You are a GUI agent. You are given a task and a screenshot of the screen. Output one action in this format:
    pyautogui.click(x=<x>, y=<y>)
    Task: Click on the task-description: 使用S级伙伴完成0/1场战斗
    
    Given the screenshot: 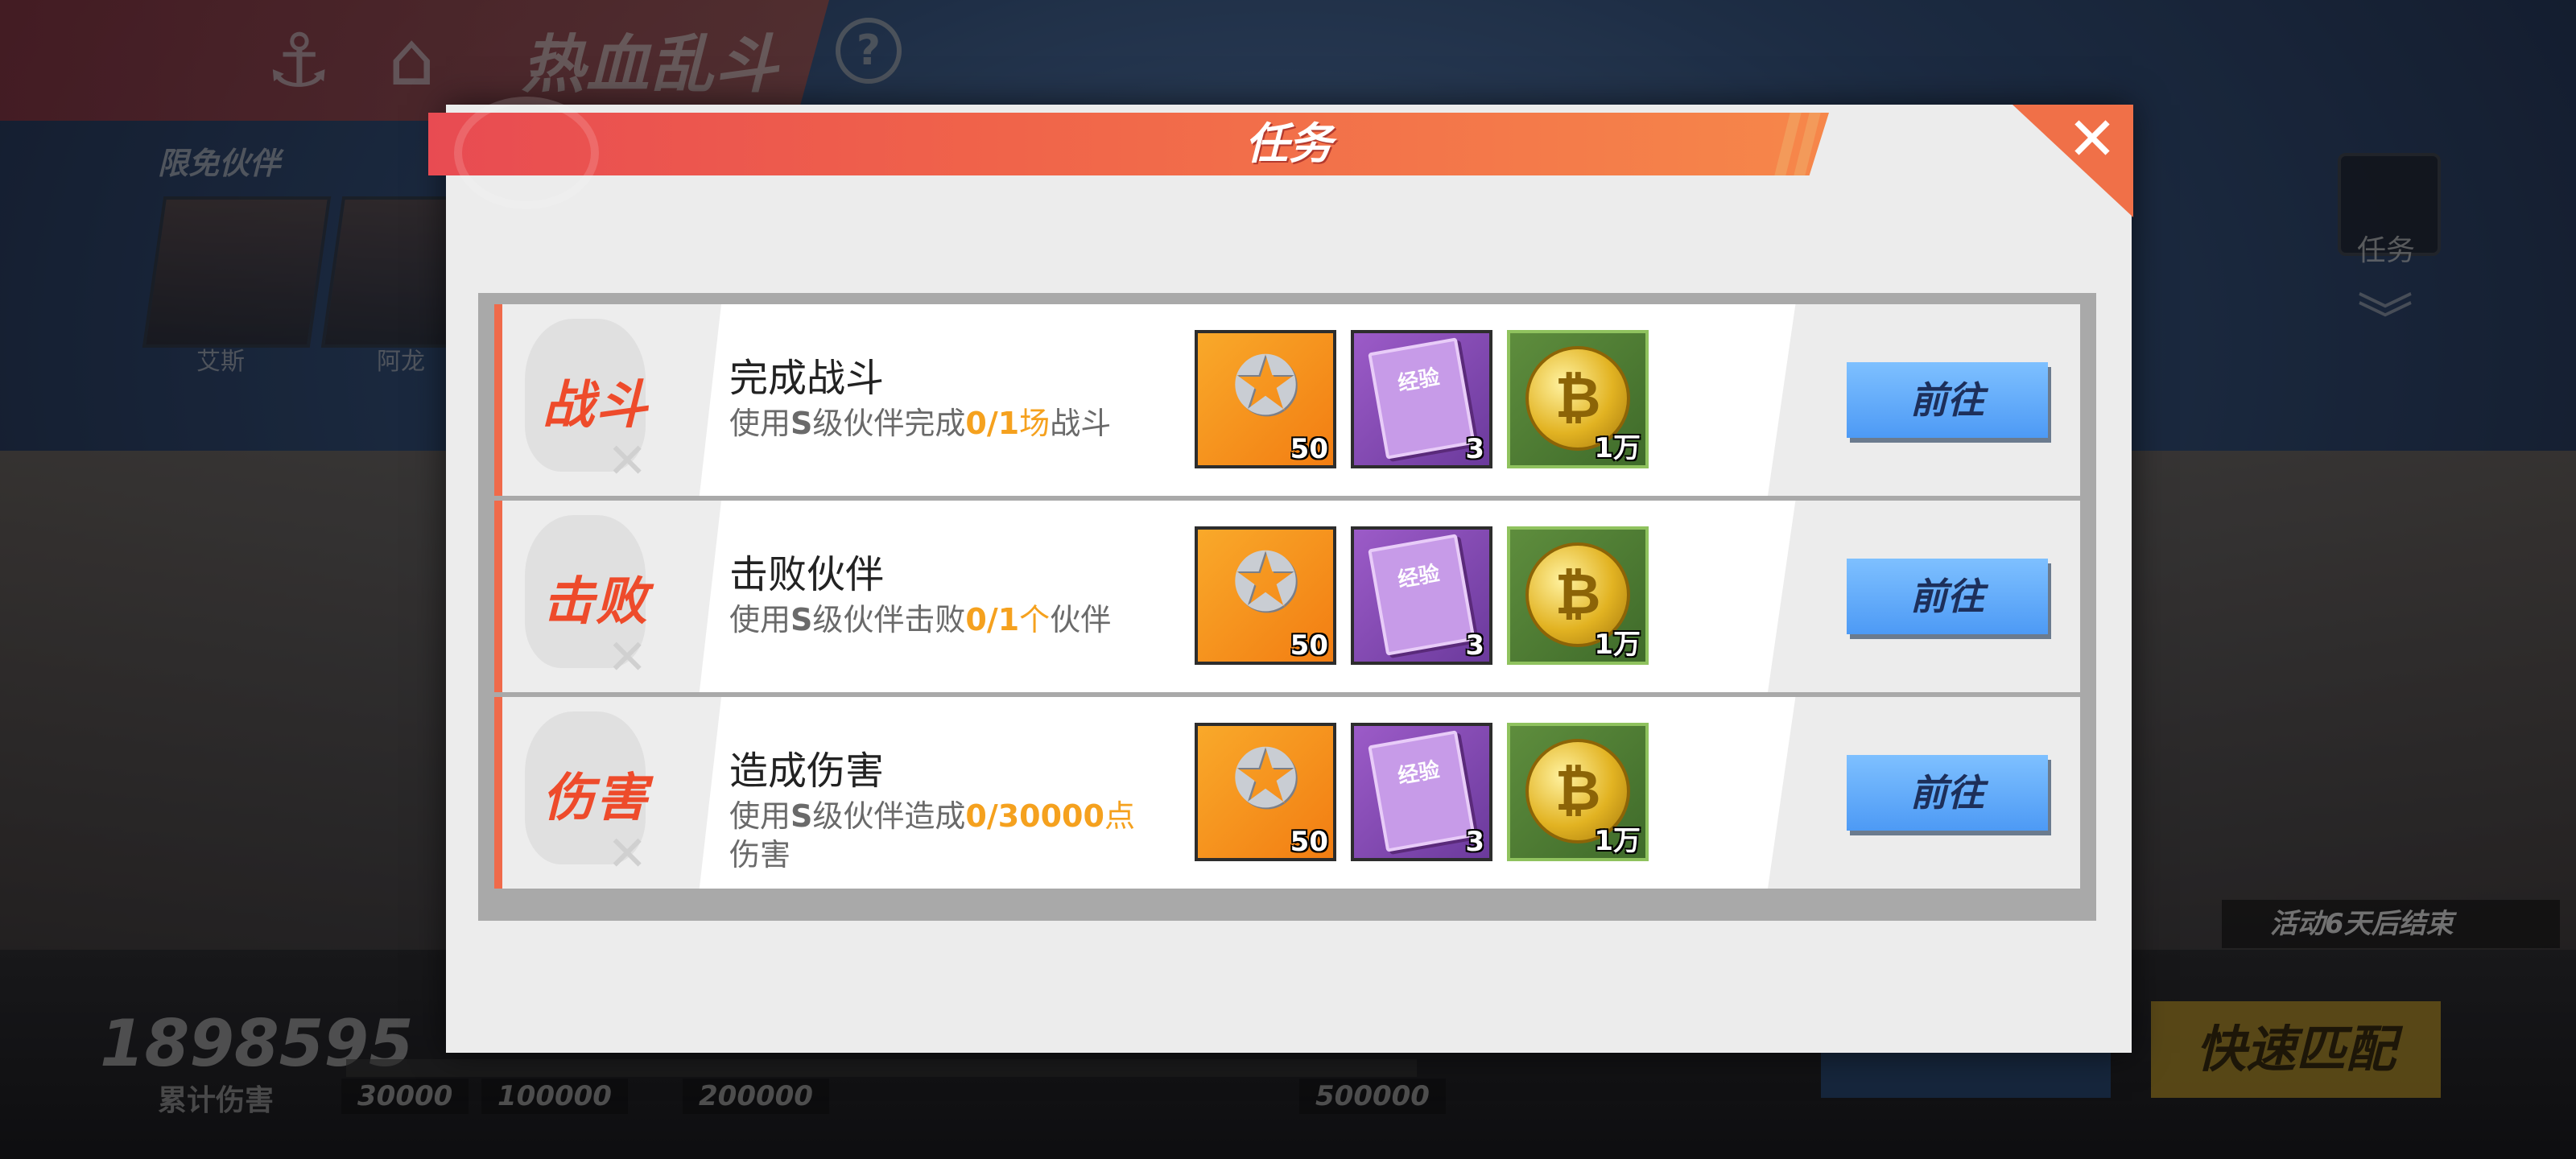 What is the action you would take?
    pyautogui.click(x=946, y=423)
    